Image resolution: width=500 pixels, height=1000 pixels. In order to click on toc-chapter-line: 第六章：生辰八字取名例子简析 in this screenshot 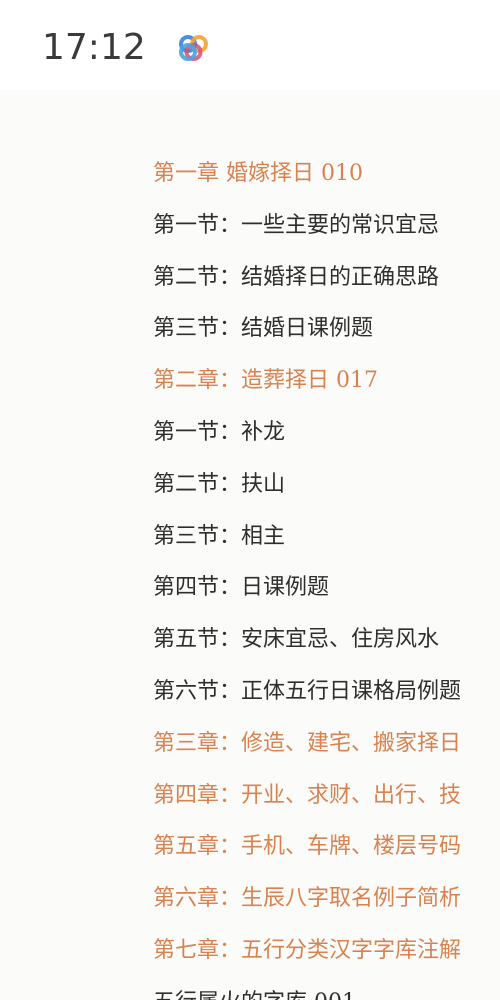, I will do `click(307, 899)`.